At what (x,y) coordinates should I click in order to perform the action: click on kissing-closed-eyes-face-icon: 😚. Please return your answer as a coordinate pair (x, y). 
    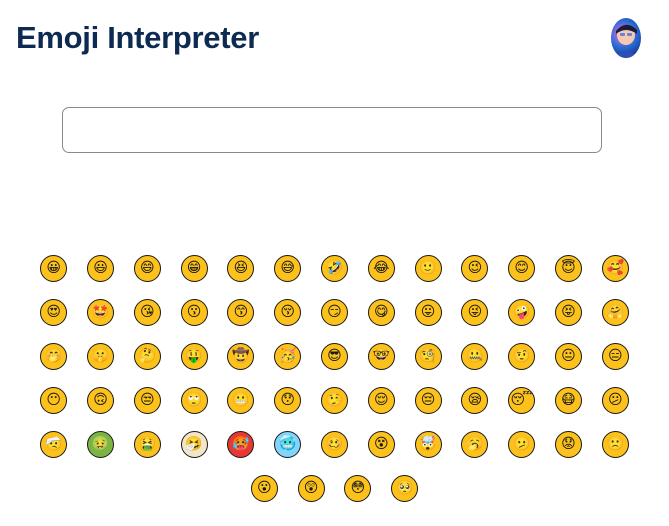
    Looking at the image, I should click on (288, 312).